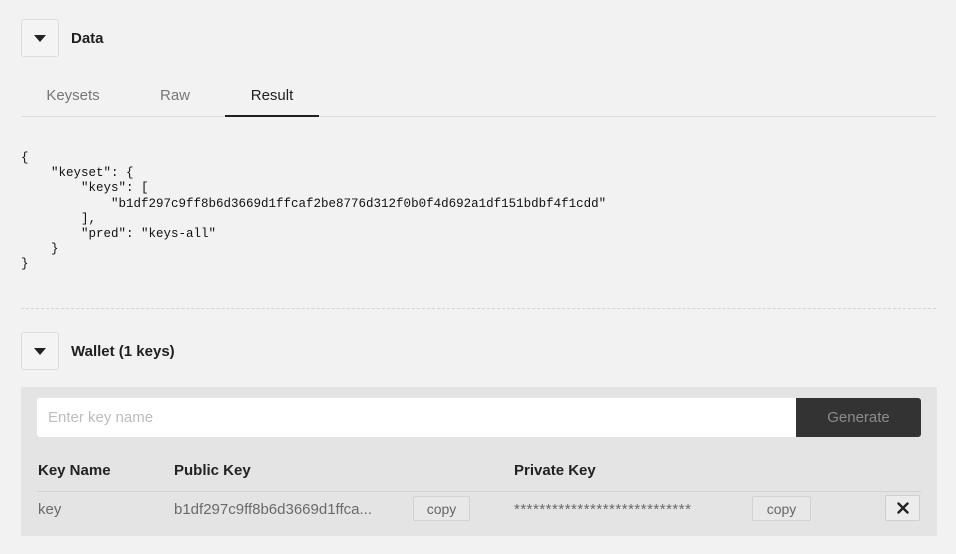  I want to click on section-divider, so click(478, 308).